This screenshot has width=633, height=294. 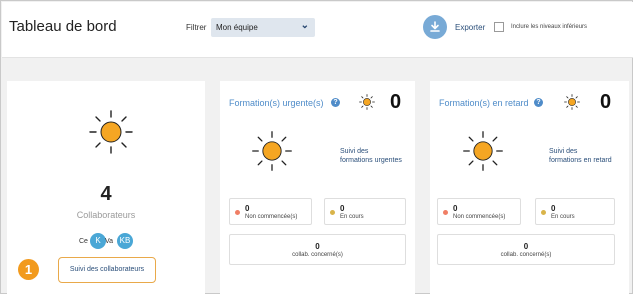 I want to click on avatar: K, so click(x=98, y=241).